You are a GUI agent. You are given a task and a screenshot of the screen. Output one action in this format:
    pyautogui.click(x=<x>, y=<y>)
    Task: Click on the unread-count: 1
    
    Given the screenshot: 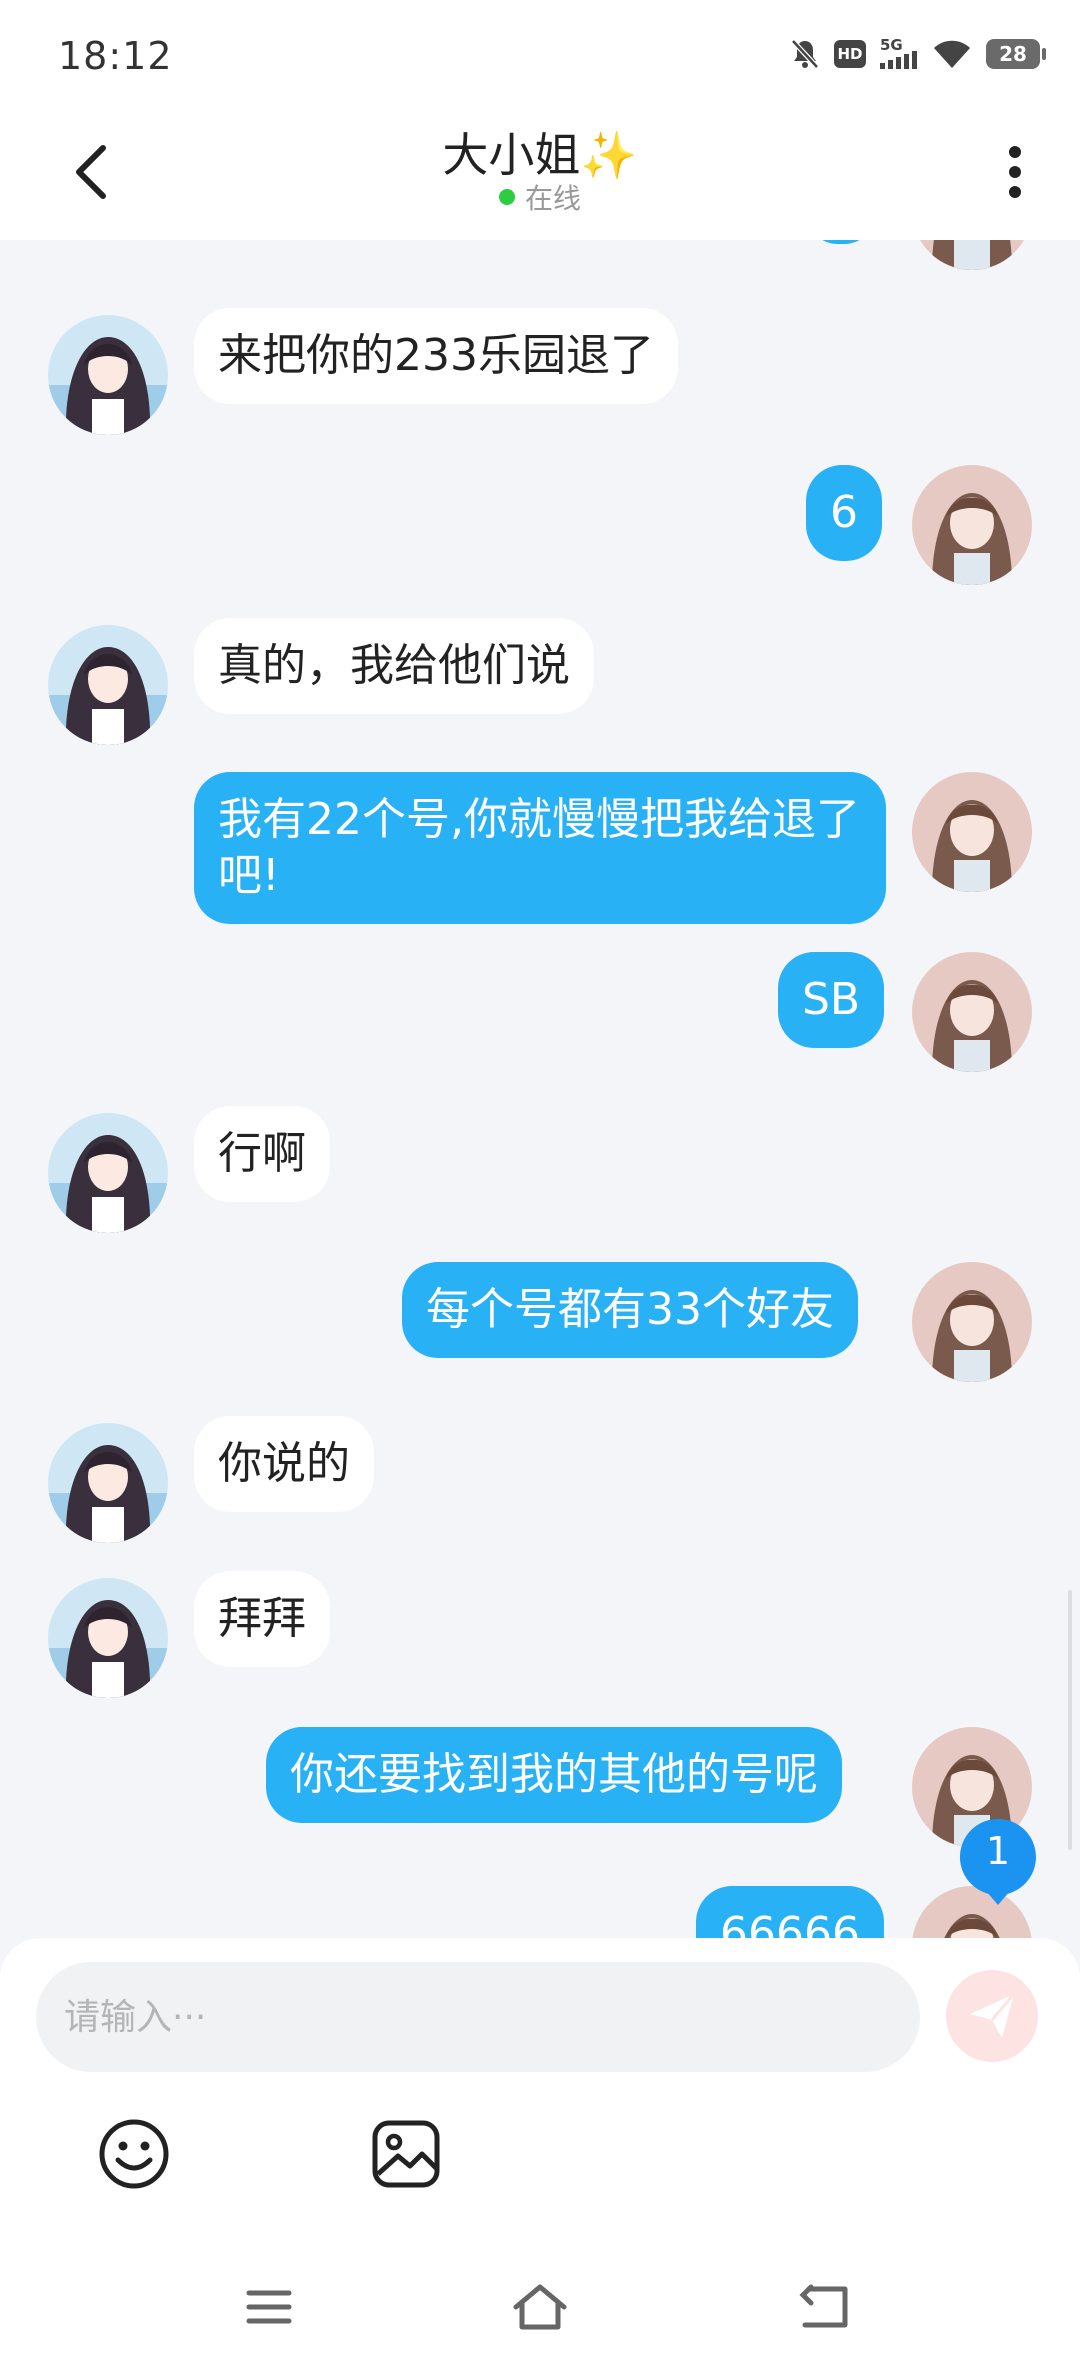 What is the action you would take?
    pyautogui.click(x=998, y=1851)
    